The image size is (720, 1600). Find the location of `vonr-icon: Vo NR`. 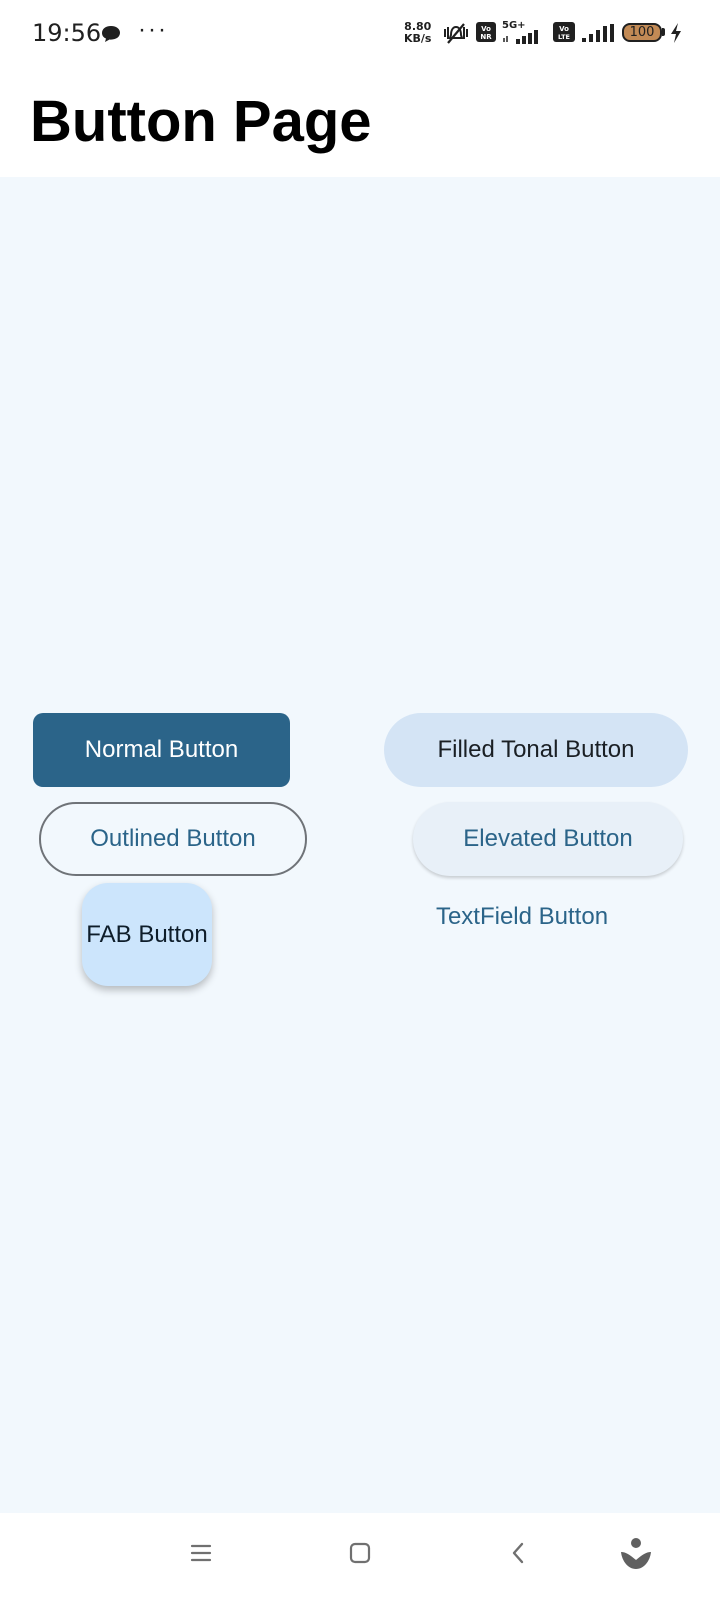

vonr-icon: Vo NR is located at coordinates (486, 32).